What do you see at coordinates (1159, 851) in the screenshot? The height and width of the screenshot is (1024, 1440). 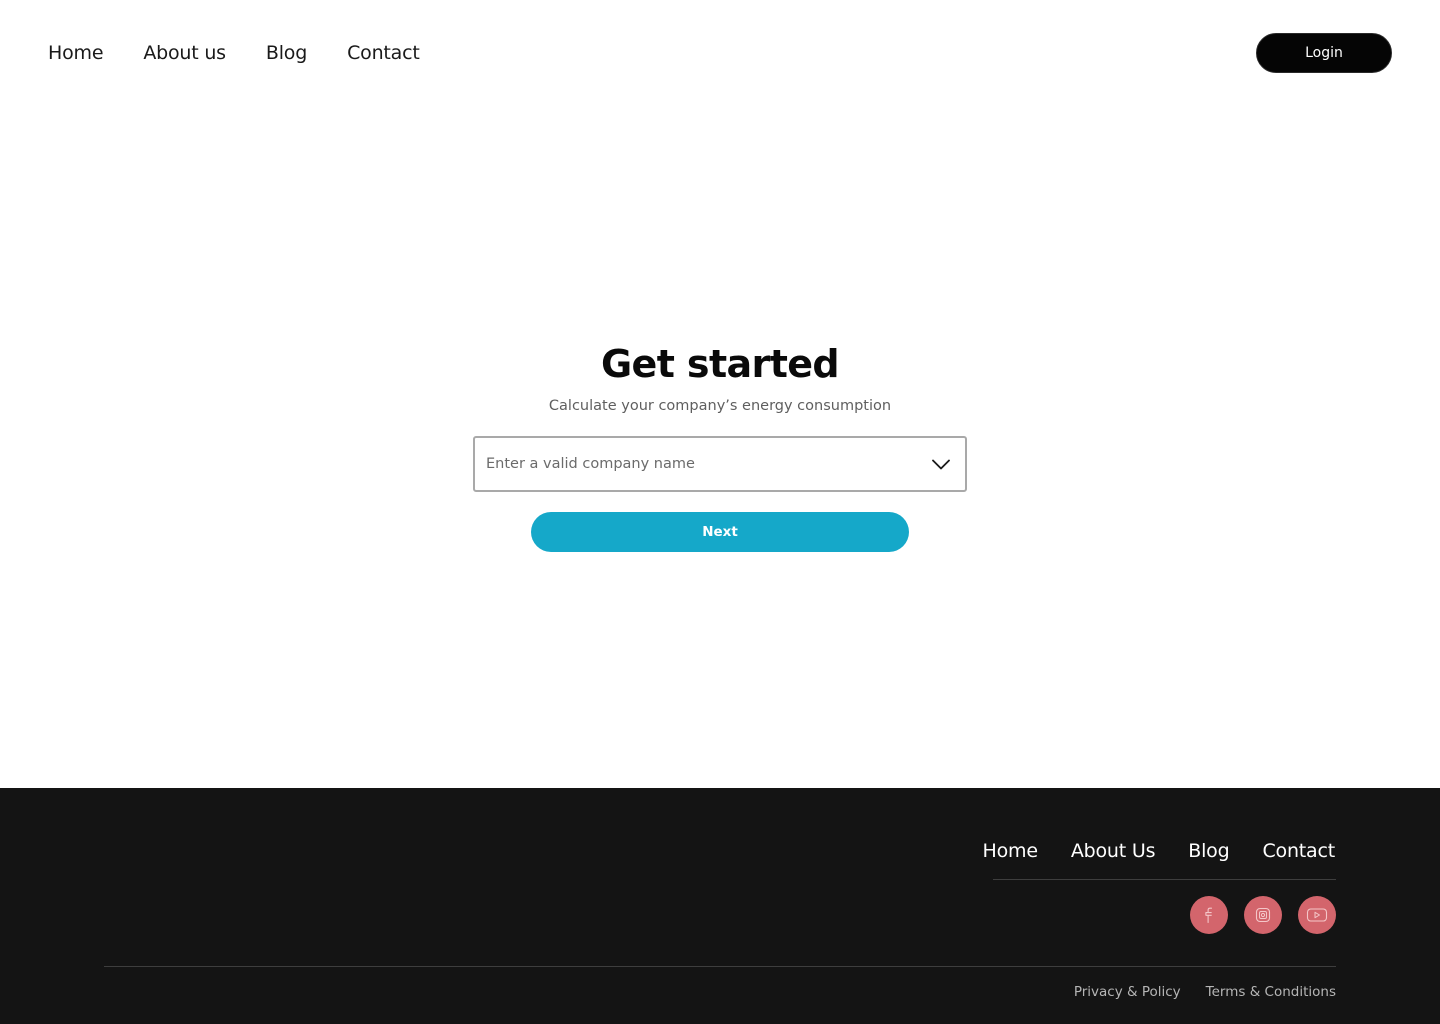 I see `footer-nav: Home About Us Blog Contact` at bounding box center [1159, 851].